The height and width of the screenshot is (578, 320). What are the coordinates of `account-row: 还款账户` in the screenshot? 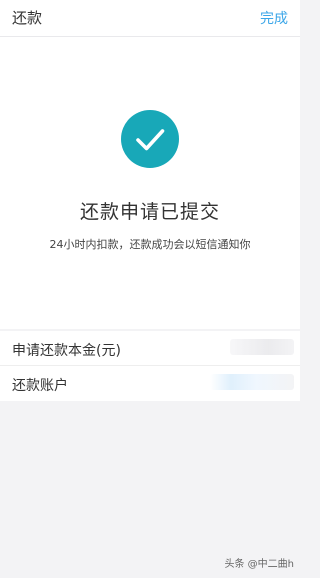 It's located at (150, 383).